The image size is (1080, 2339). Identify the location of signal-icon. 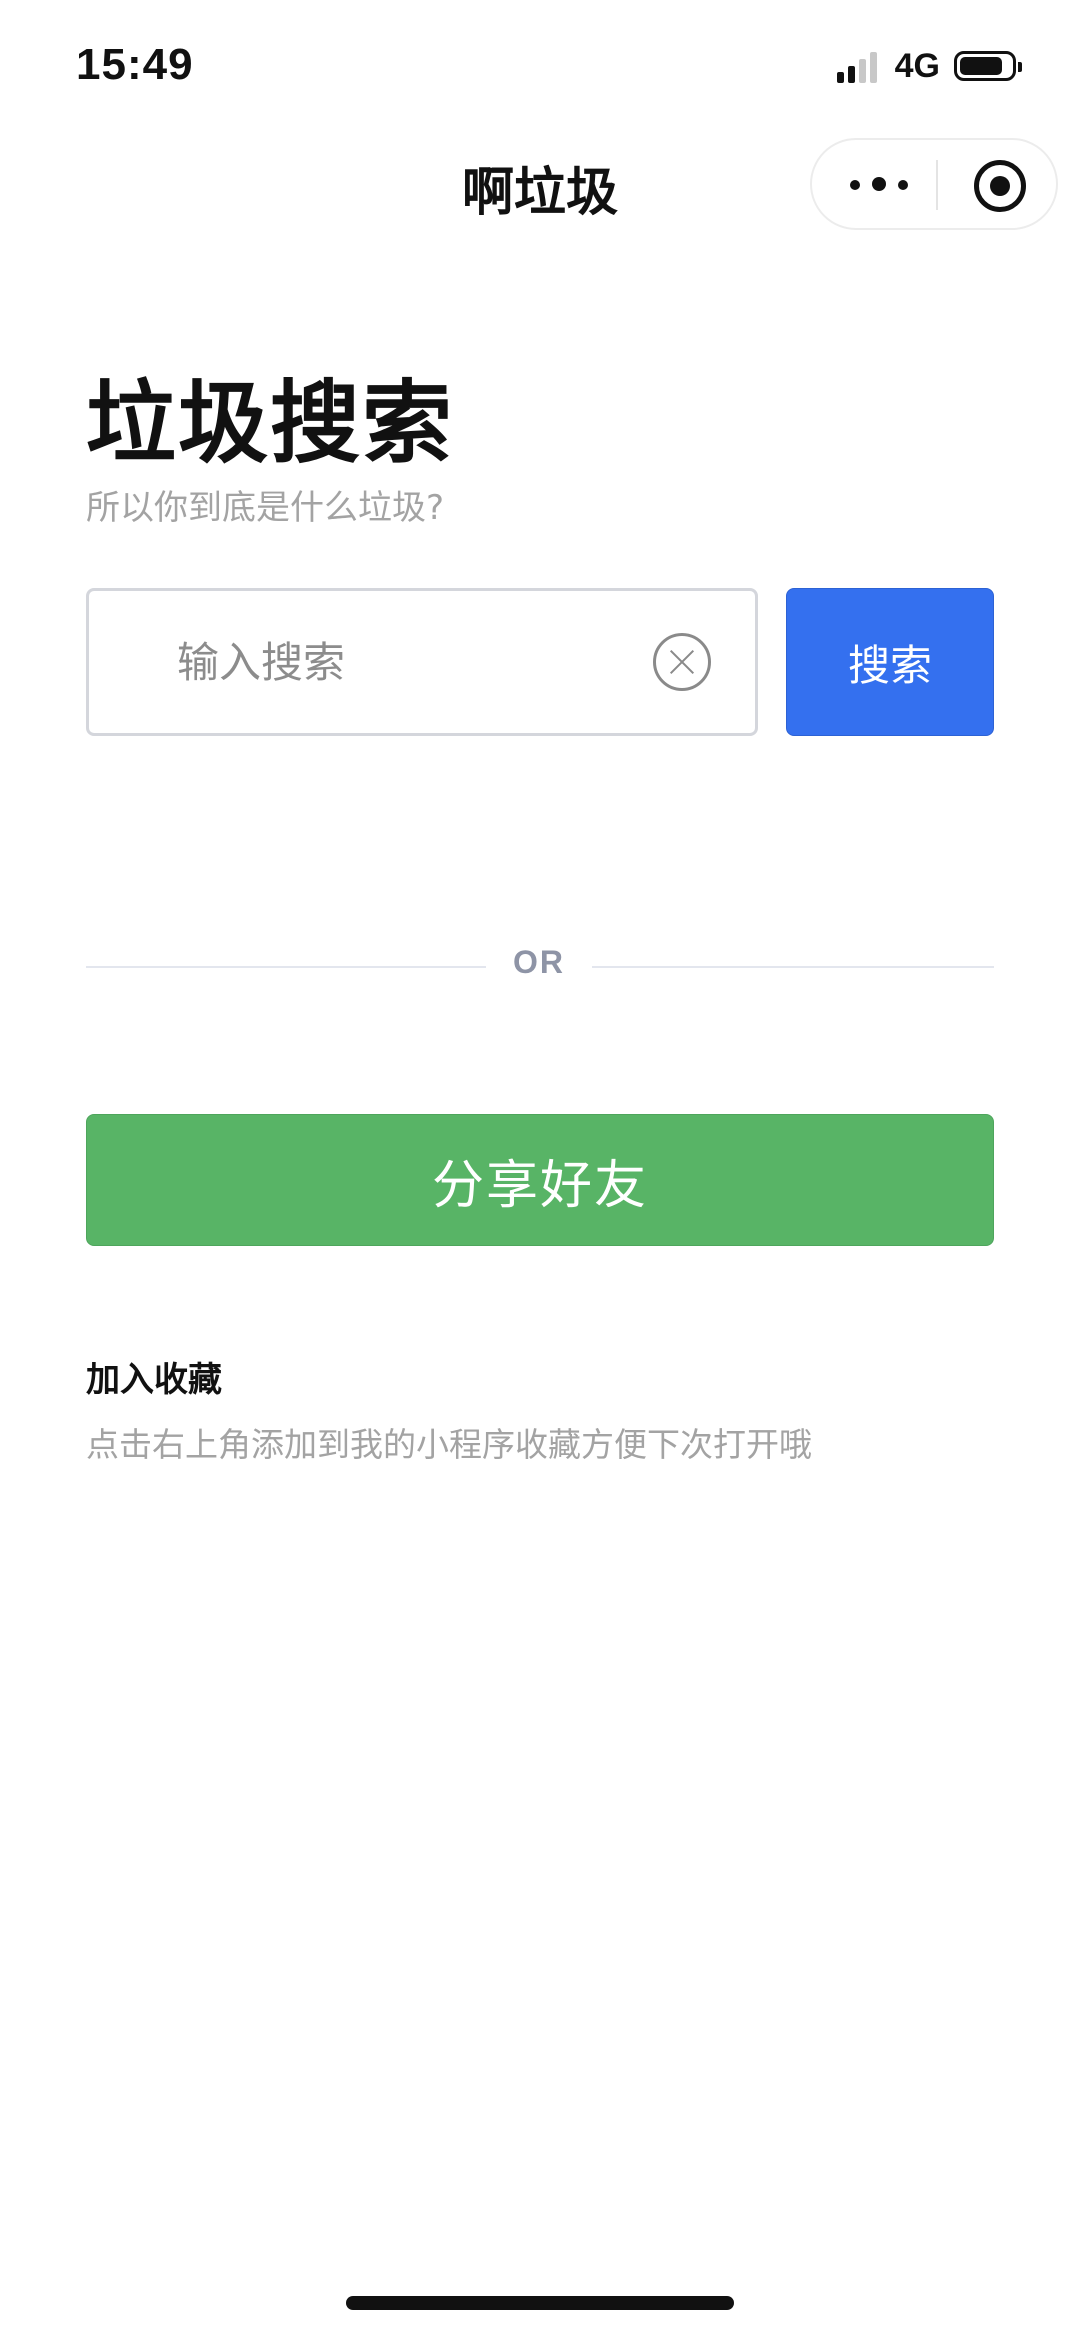
(858, 66).